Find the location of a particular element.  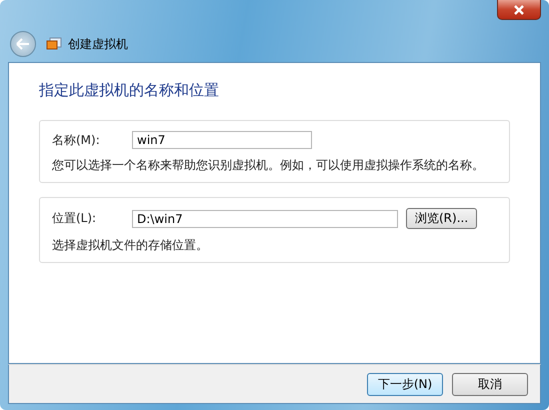

field-label: 位置(L): is located at coordinates (75, 218).